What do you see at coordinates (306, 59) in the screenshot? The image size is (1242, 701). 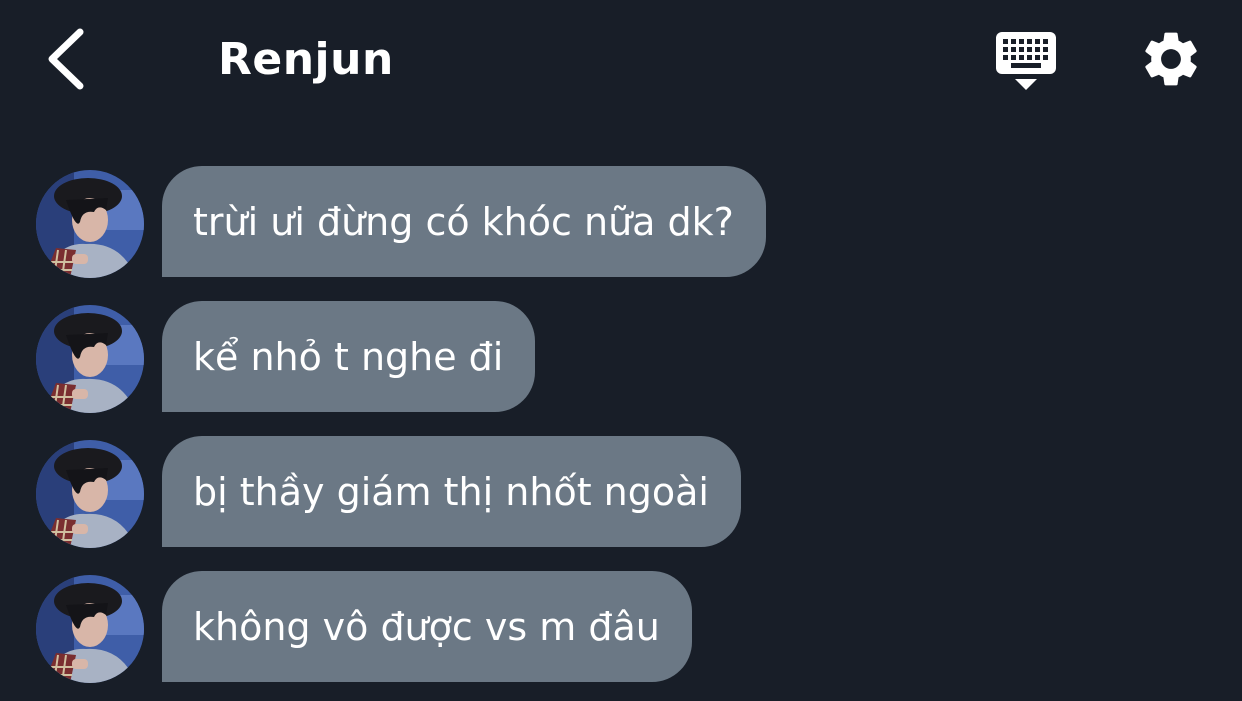 I see `contact-name: Renjun` at bounding box center [306, 59].